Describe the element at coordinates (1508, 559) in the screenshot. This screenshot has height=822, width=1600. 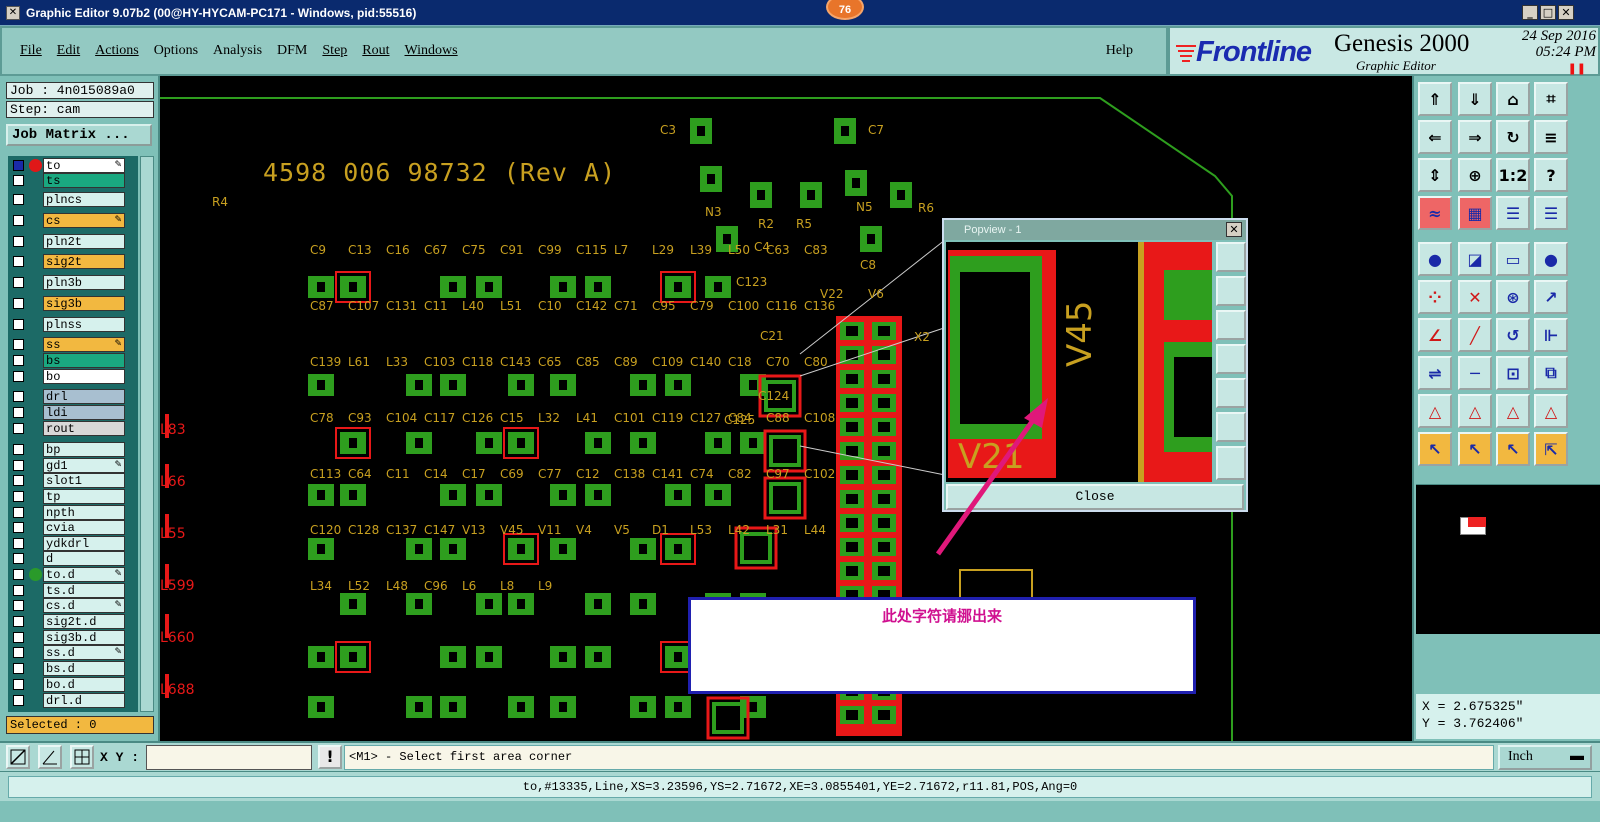
I see `overview-map` at that location.